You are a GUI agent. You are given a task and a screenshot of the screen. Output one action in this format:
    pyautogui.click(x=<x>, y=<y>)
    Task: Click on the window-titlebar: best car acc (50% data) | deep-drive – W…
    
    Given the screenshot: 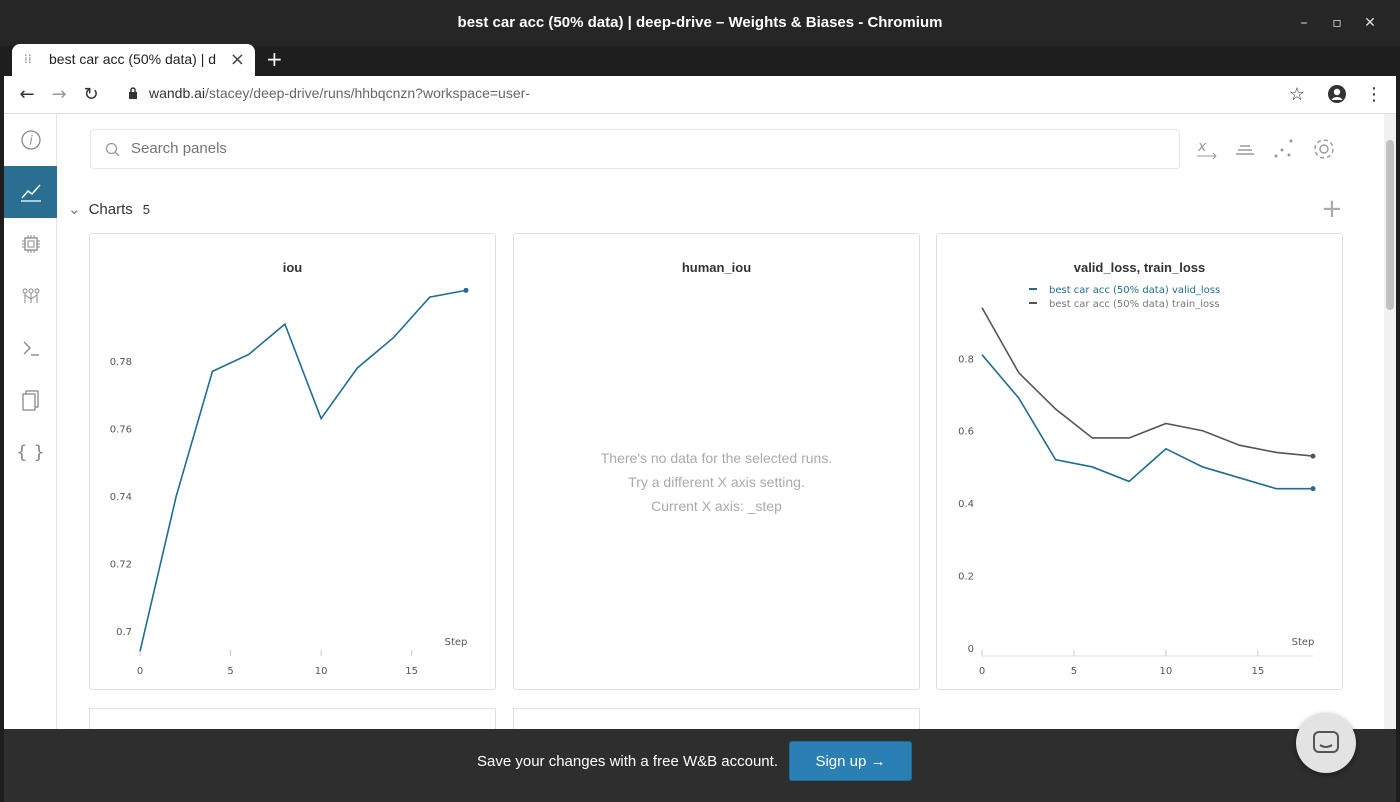 What is the action you would take?
    pyautogui.click(x=700, y=23)
    